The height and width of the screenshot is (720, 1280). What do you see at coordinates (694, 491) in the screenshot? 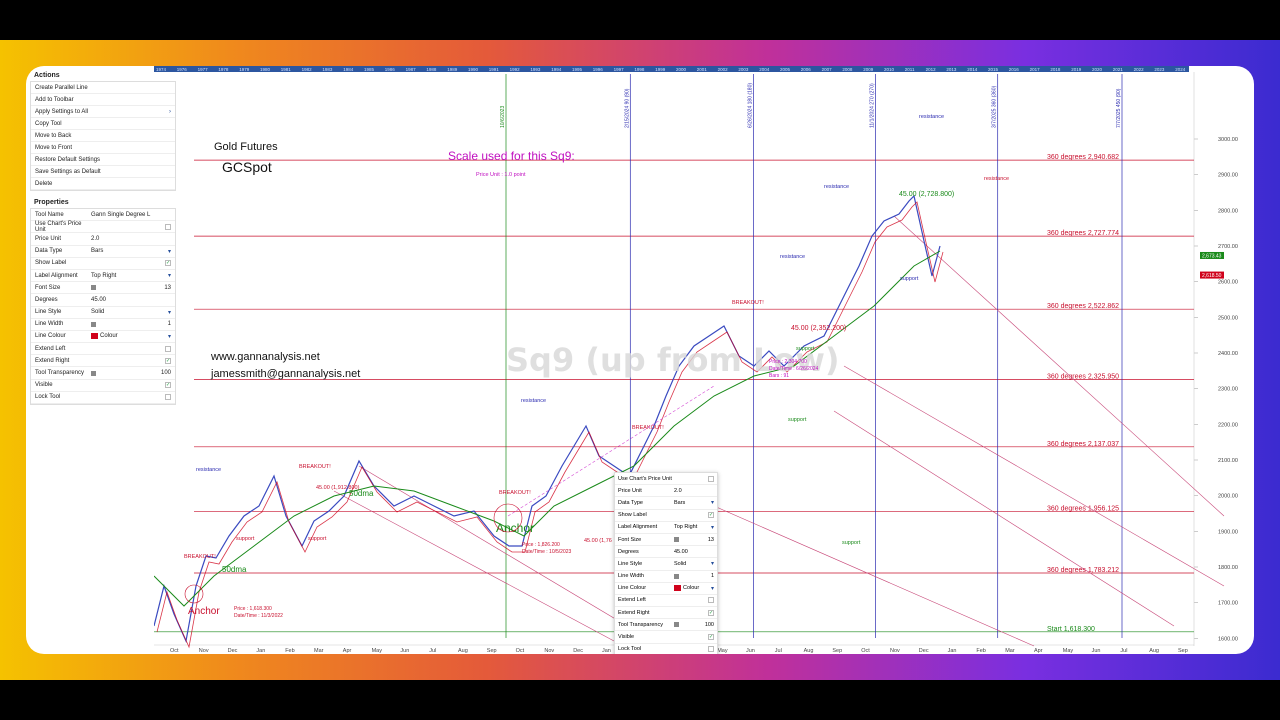
I see `property-input: 2.0` at bounding box center [694, 491].